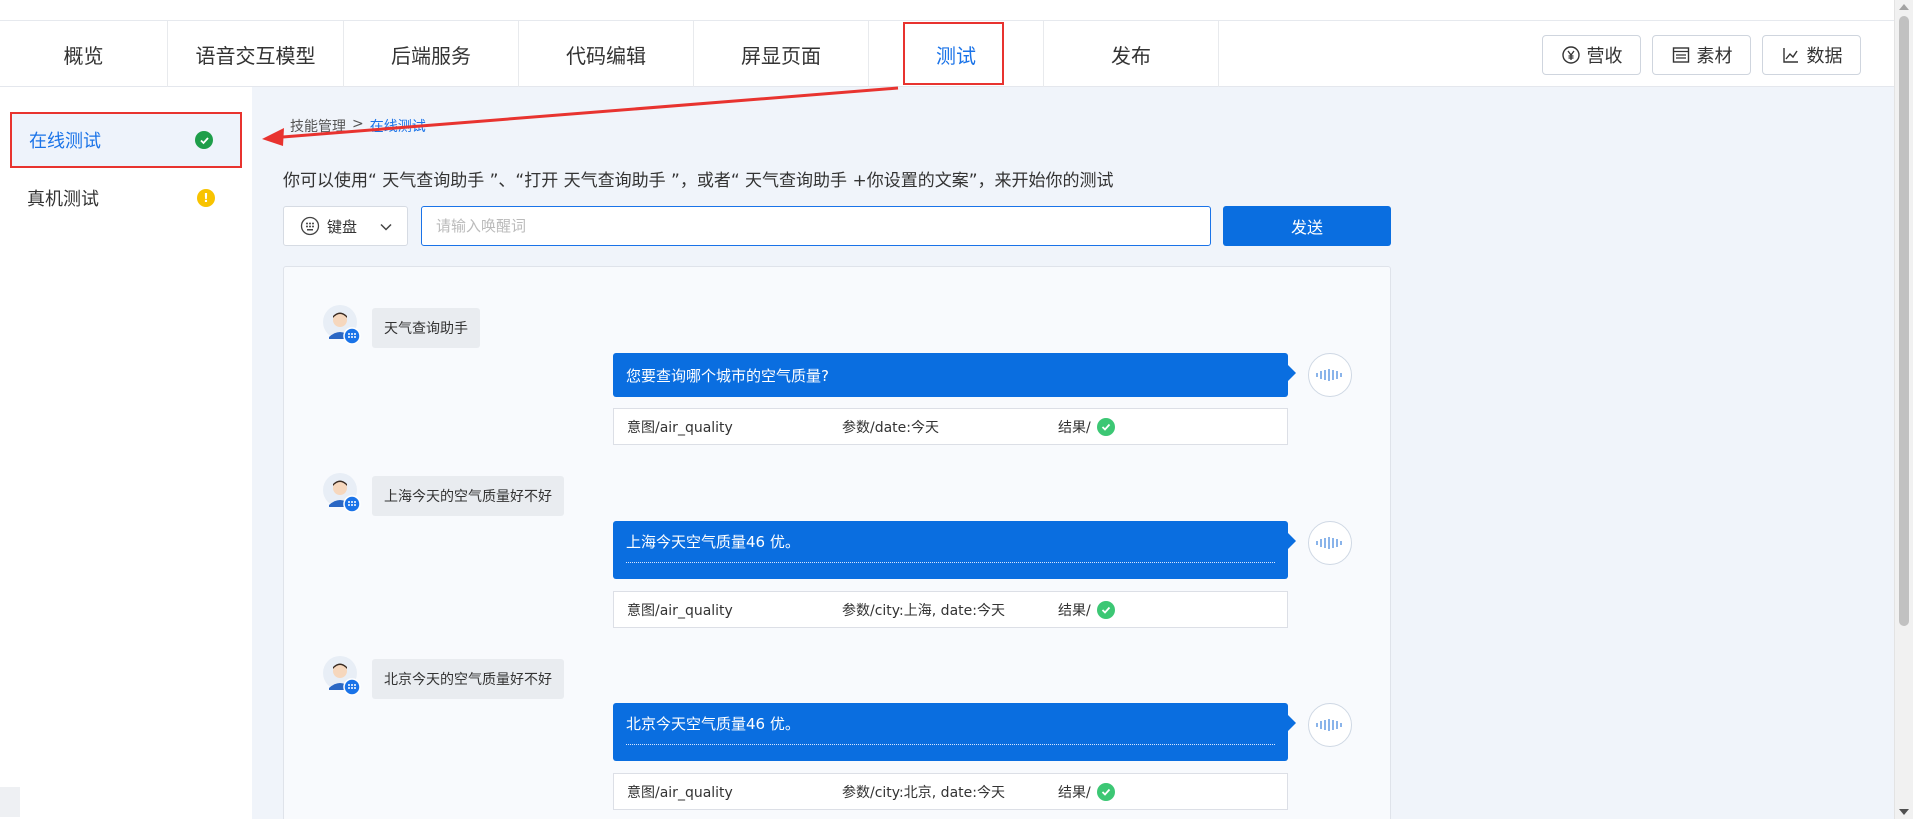 This screenshot has height=819, width=1913. Describe the element at coordinates (318, 126) in the screenshot. I see `breadcrumb-parent: 技能管理` at that location.